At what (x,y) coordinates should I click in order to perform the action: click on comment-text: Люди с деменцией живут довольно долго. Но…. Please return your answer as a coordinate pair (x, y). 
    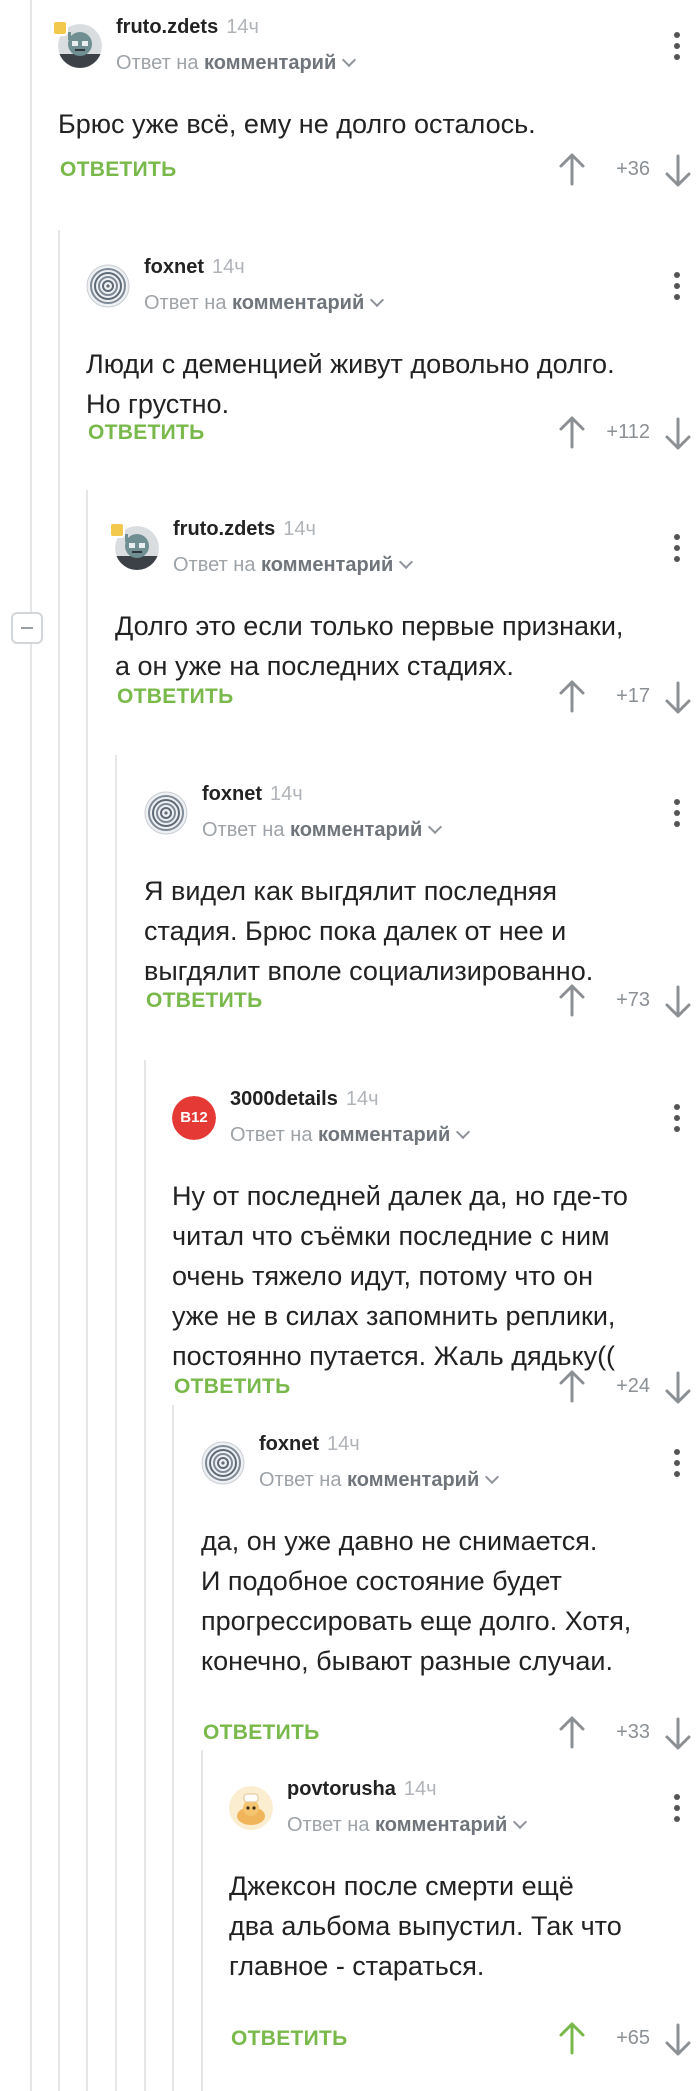
    Looking at the image, I should click on (386, 384).